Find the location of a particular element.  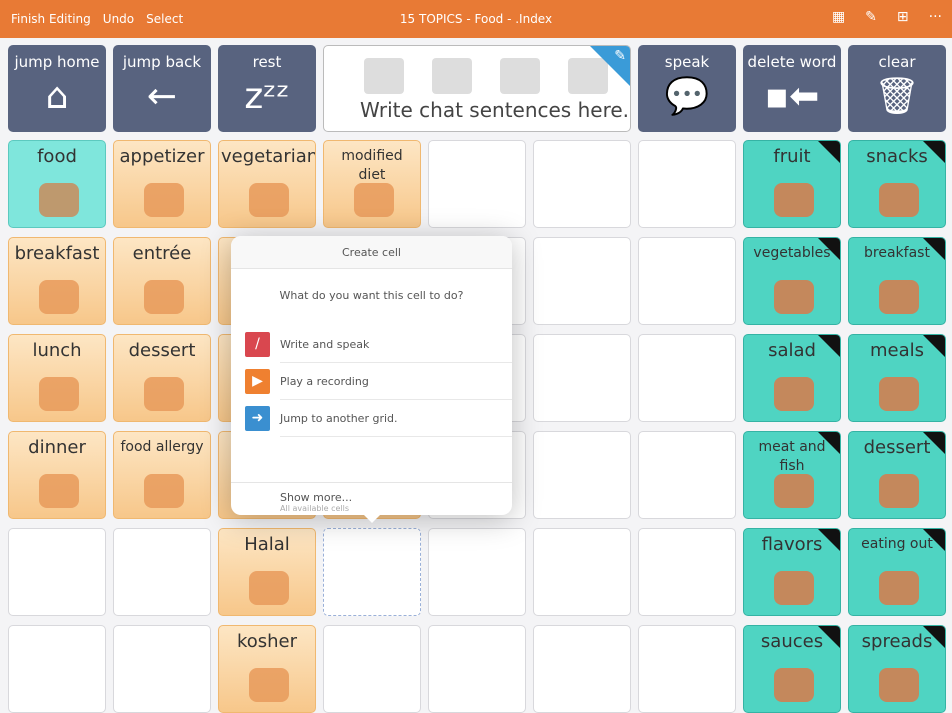

cell-salad: salad is located at coordinates (792, 378).